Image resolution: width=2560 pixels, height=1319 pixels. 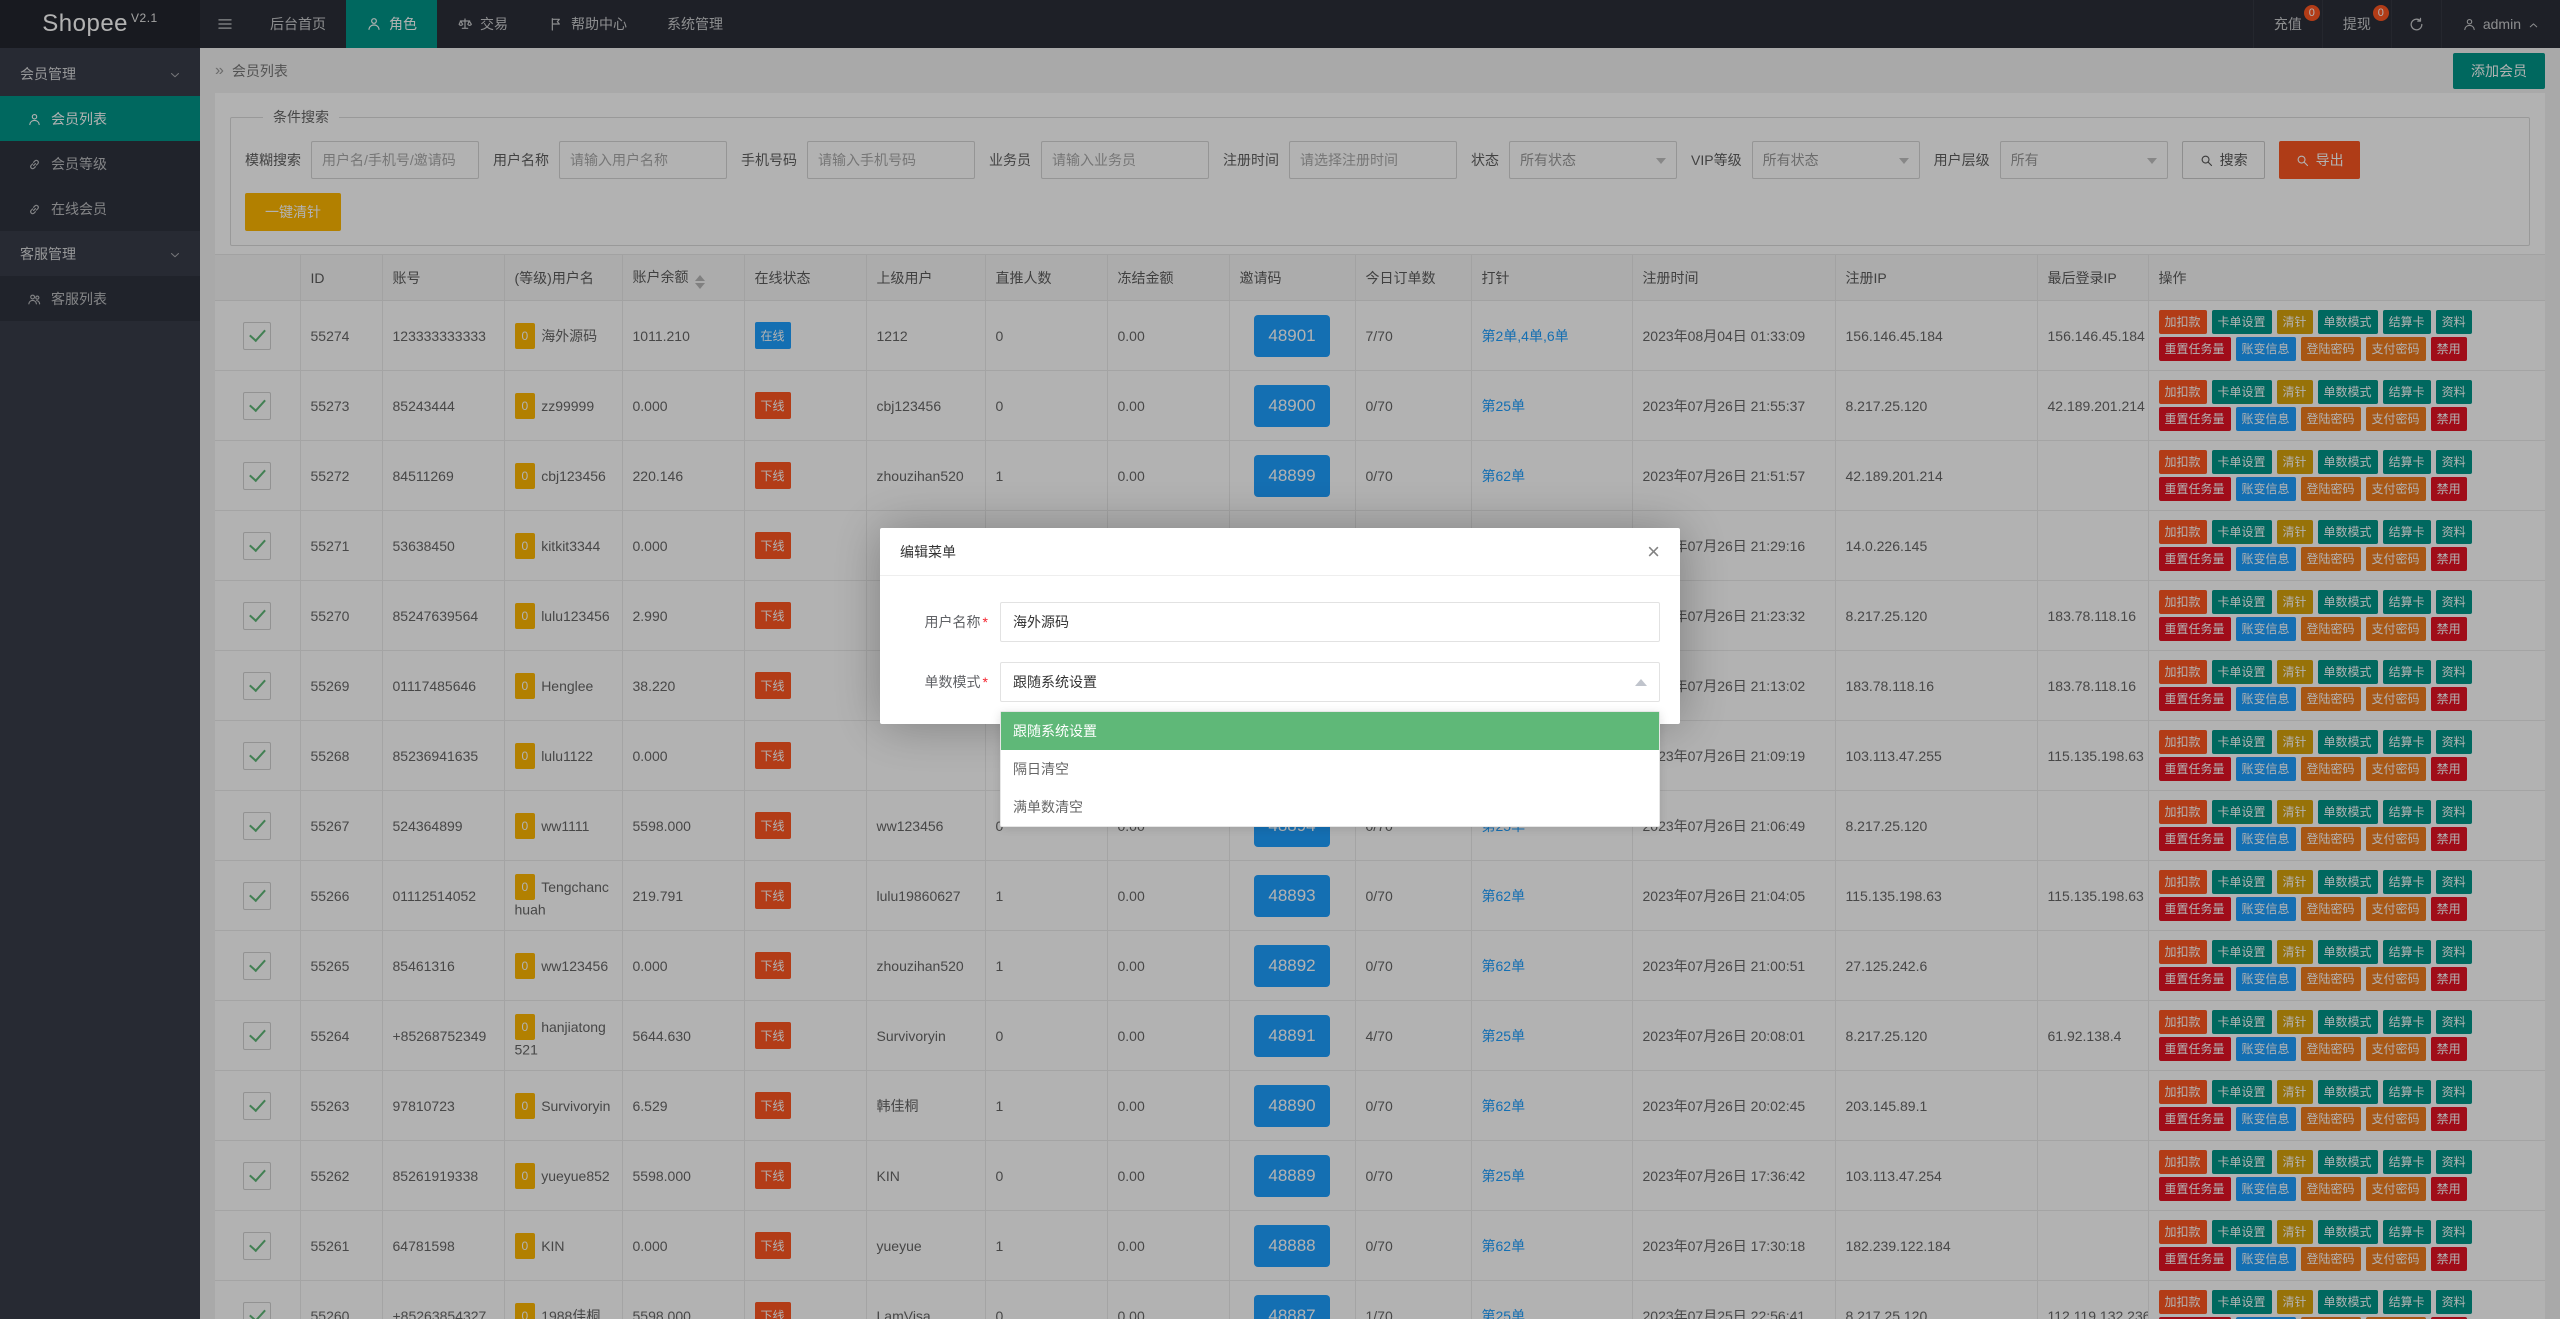 What do you see at coordinates (1055, 682) in the screenshot?
I see `order-mode-value: 跟随系统设置` at bounding box center [1055, 682].